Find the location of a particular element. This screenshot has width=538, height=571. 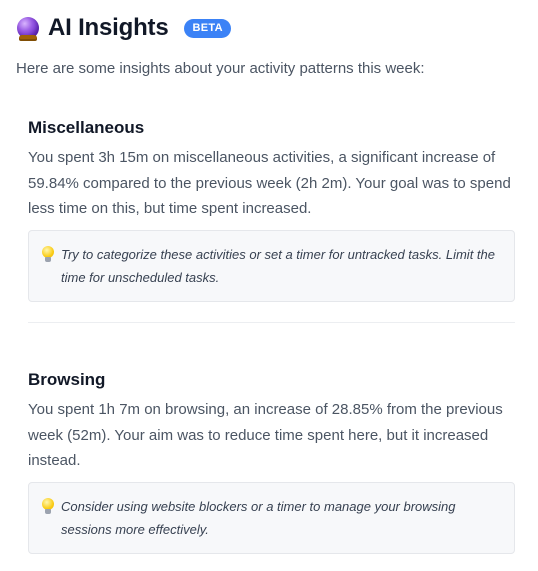

crystal-ball-icon is located at coordinates (28, 29).